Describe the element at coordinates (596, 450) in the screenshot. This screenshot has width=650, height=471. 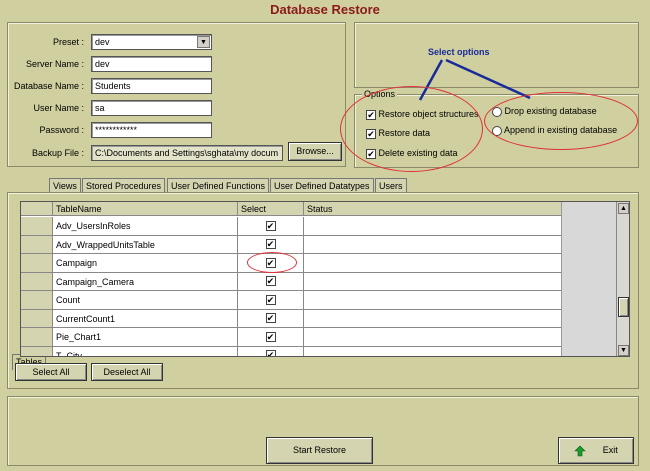
I see `exit-button: Exit` at that location.